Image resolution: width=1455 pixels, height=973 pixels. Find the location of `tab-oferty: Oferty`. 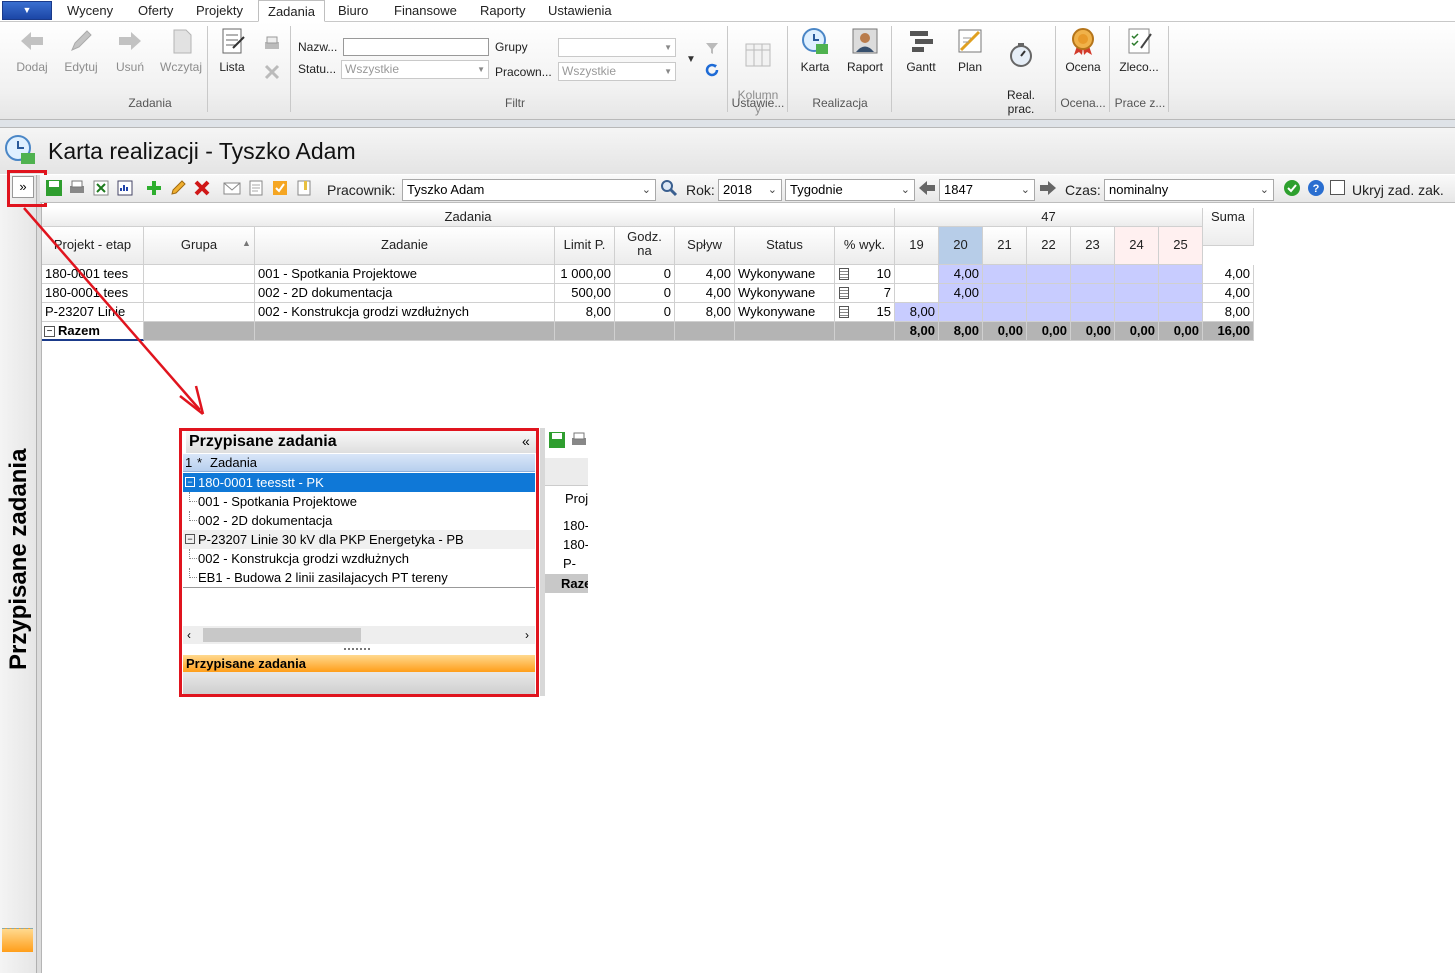

tab-oferty: Oferty is located at coordinates (155, 11).